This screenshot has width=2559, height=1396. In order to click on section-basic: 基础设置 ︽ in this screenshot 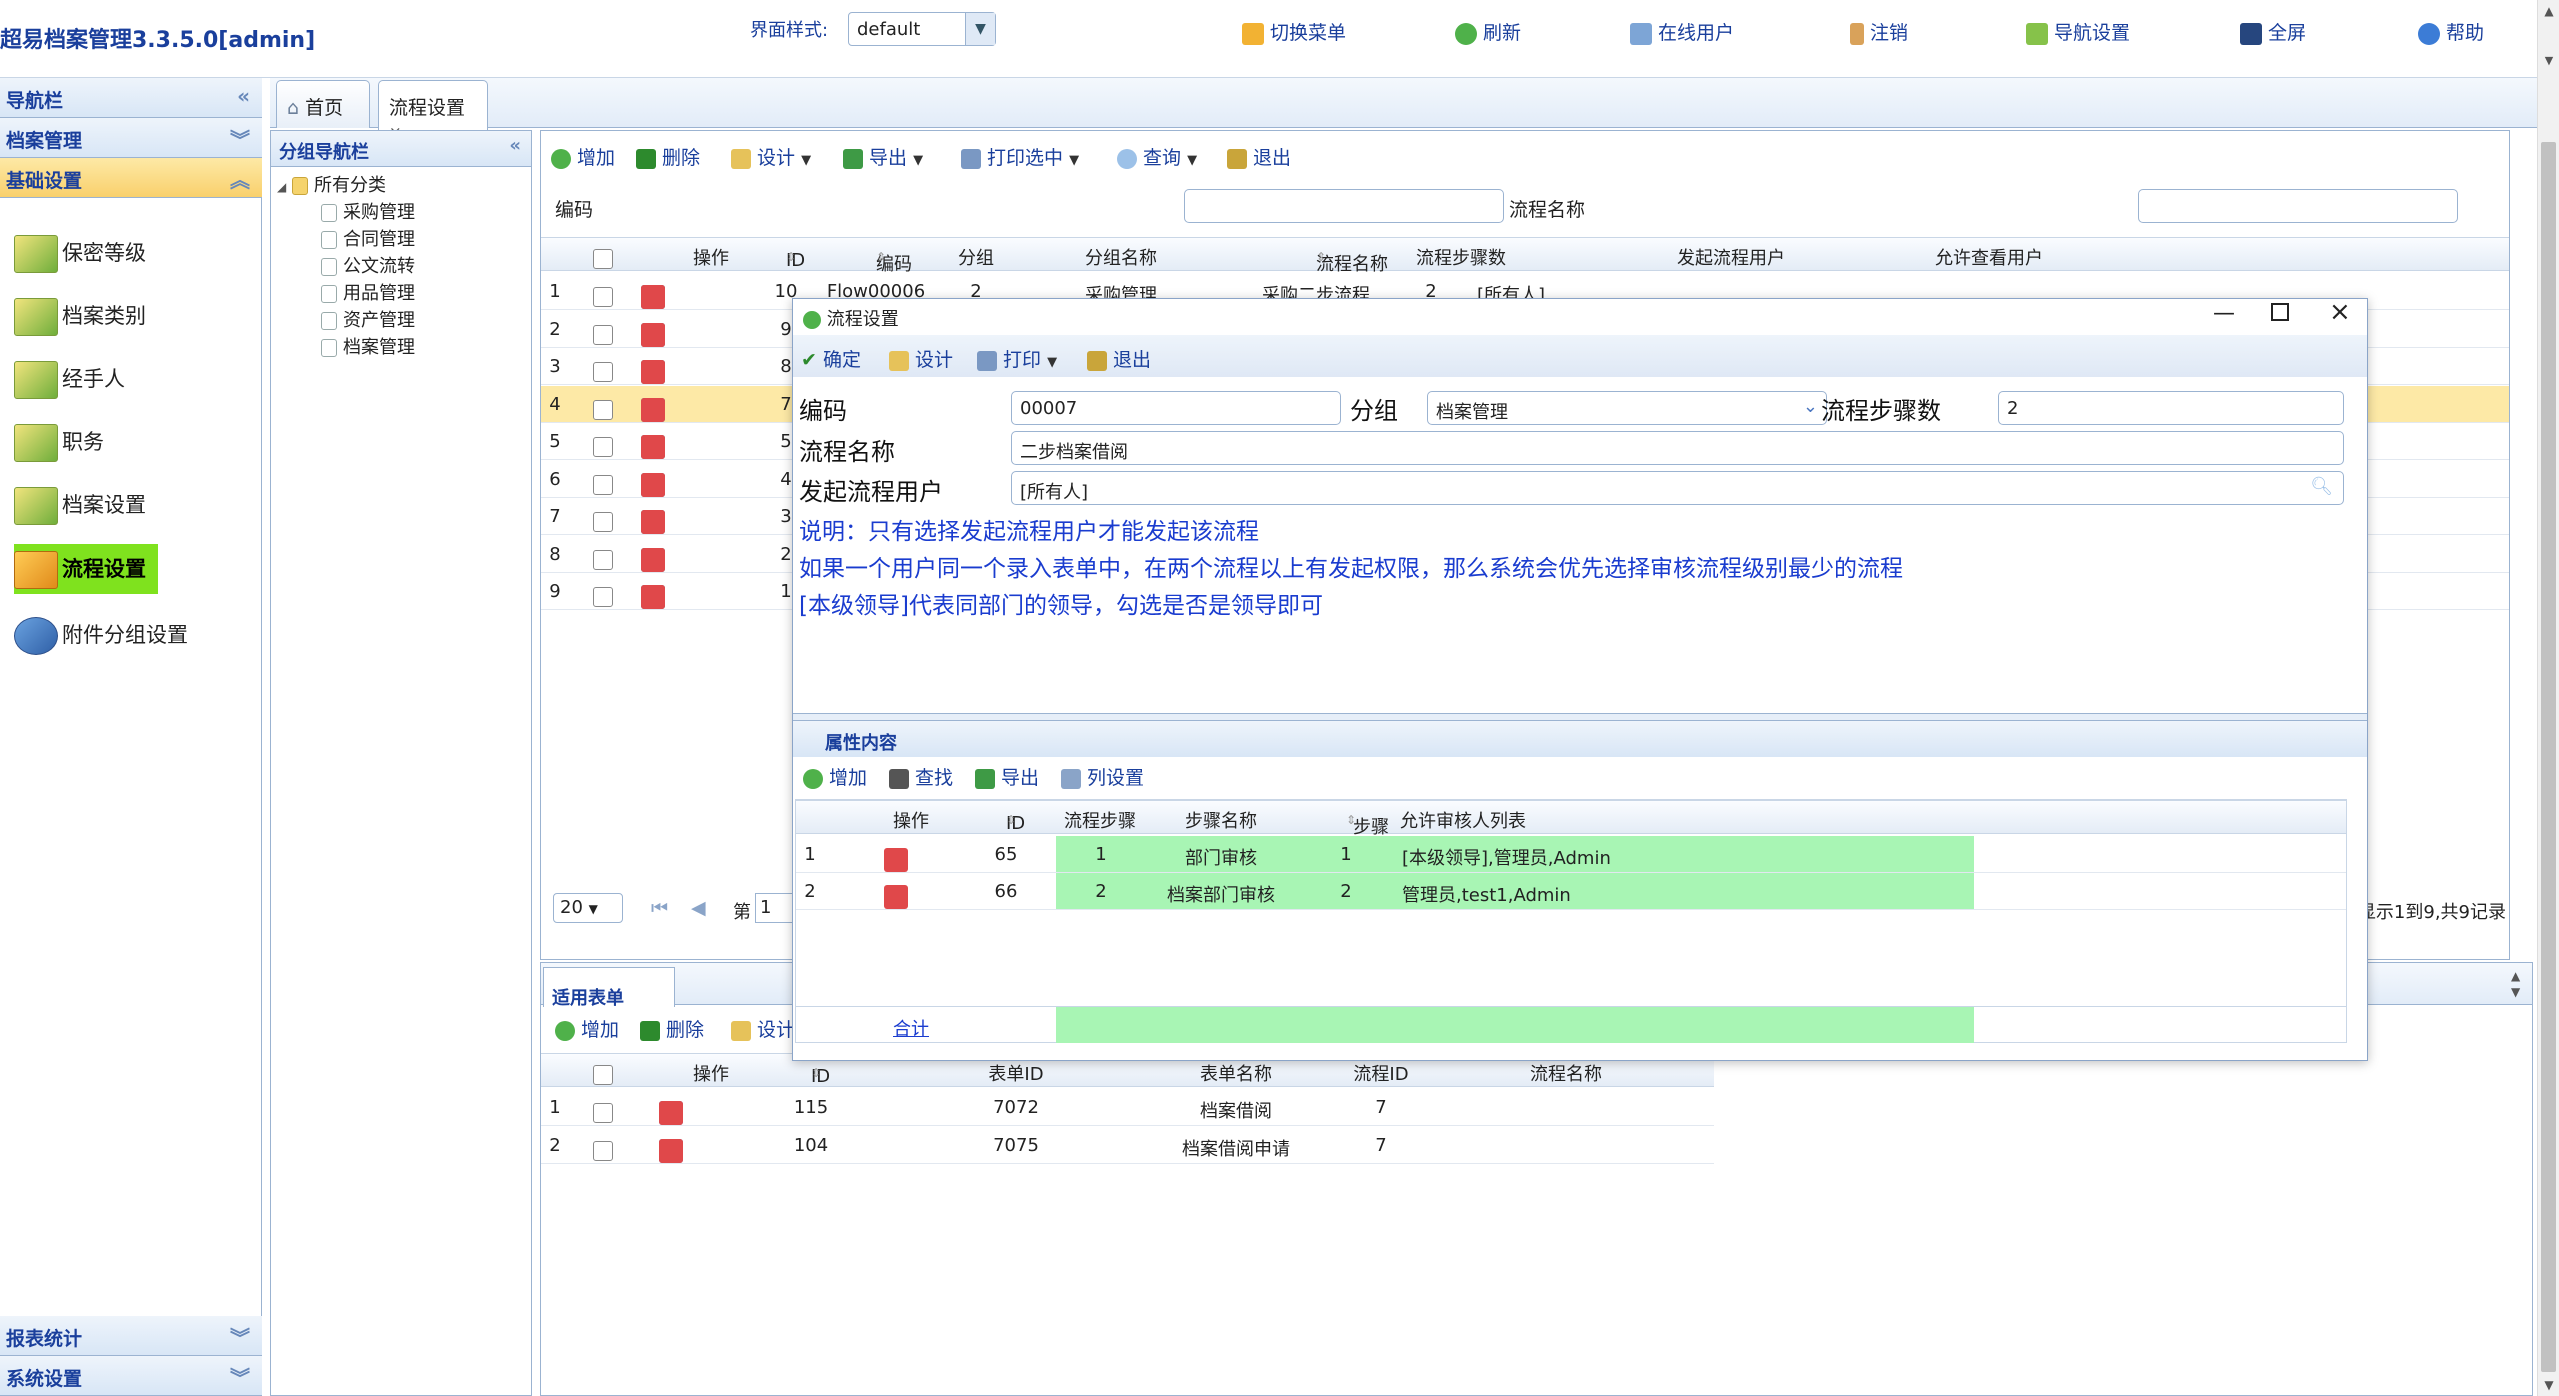, I will do `click(131, 178)`.